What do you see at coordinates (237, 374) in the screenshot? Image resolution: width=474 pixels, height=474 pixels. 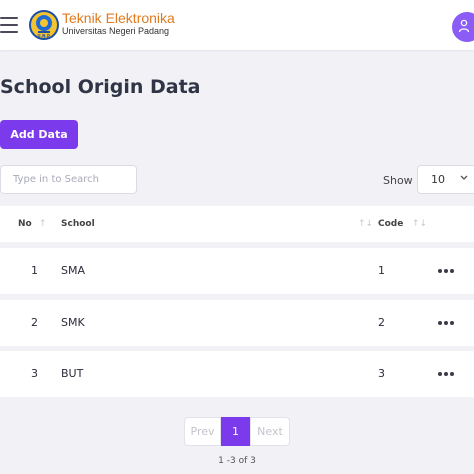 I see `table-row: 3 BUT 3` at bounding box center [237, 374].